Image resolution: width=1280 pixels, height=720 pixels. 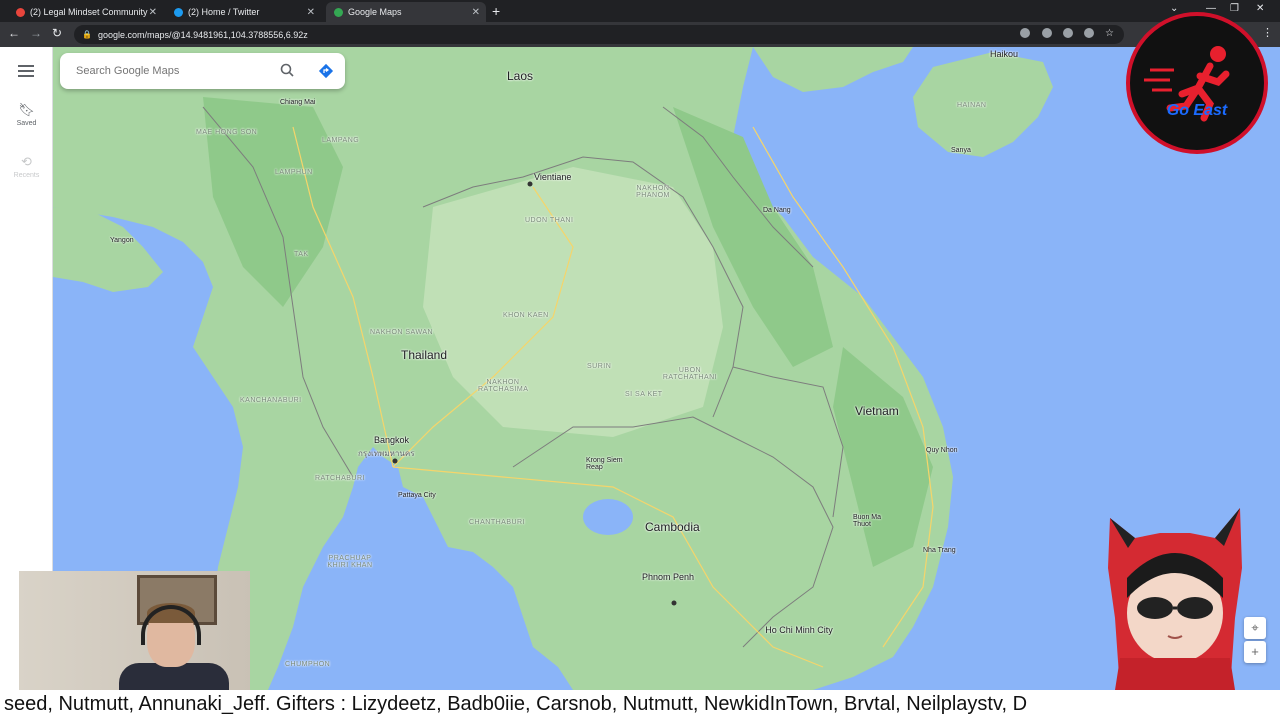 I want to click on twitter-icon, so click(x=178, y=12).